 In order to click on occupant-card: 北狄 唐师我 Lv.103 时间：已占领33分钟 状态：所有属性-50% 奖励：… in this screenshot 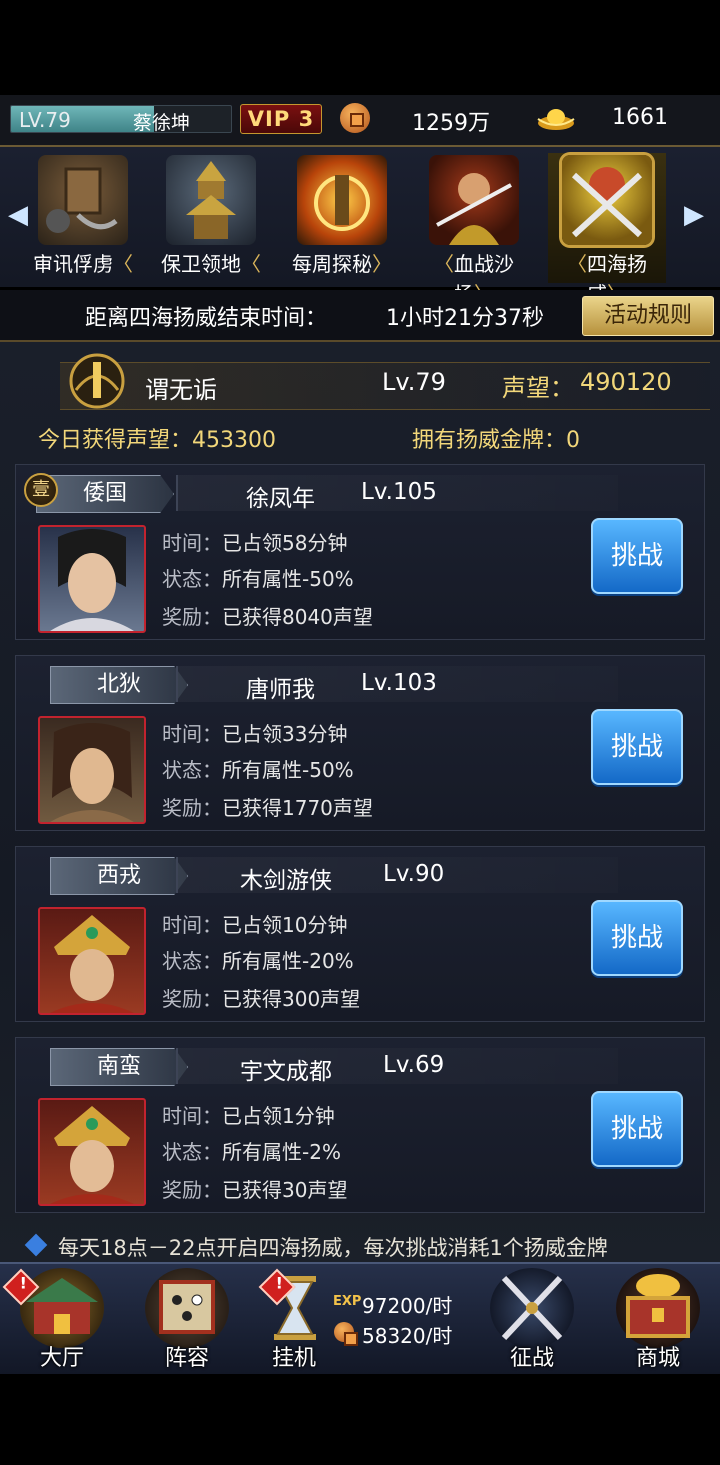, I will do `click(360, 743)`.